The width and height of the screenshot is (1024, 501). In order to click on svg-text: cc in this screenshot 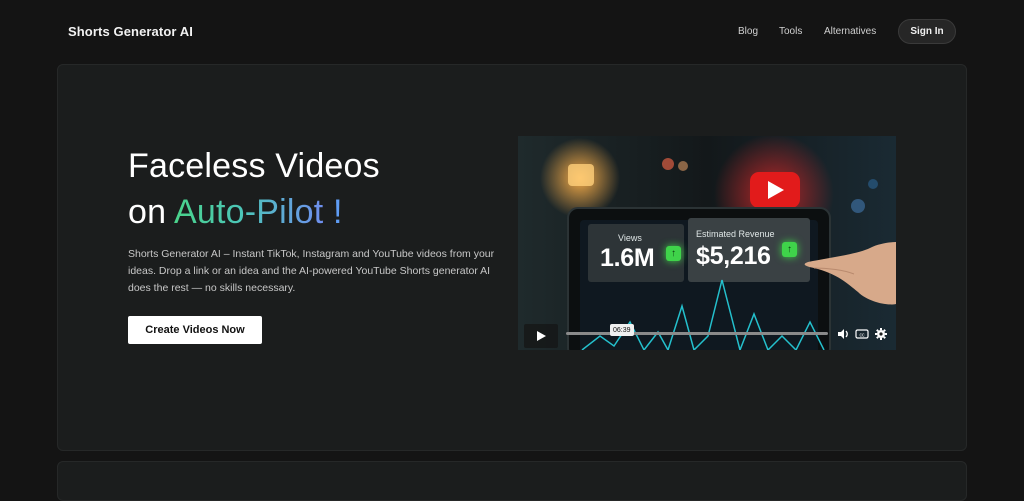, I will do `click(863, 336)`.